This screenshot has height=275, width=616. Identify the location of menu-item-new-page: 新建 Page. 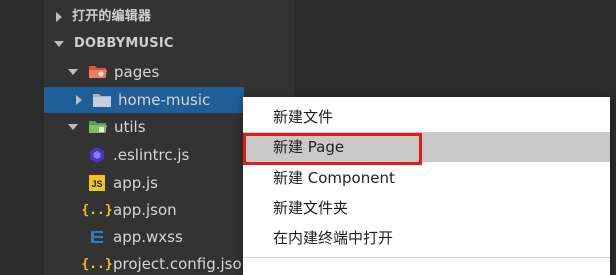
(426, 147).